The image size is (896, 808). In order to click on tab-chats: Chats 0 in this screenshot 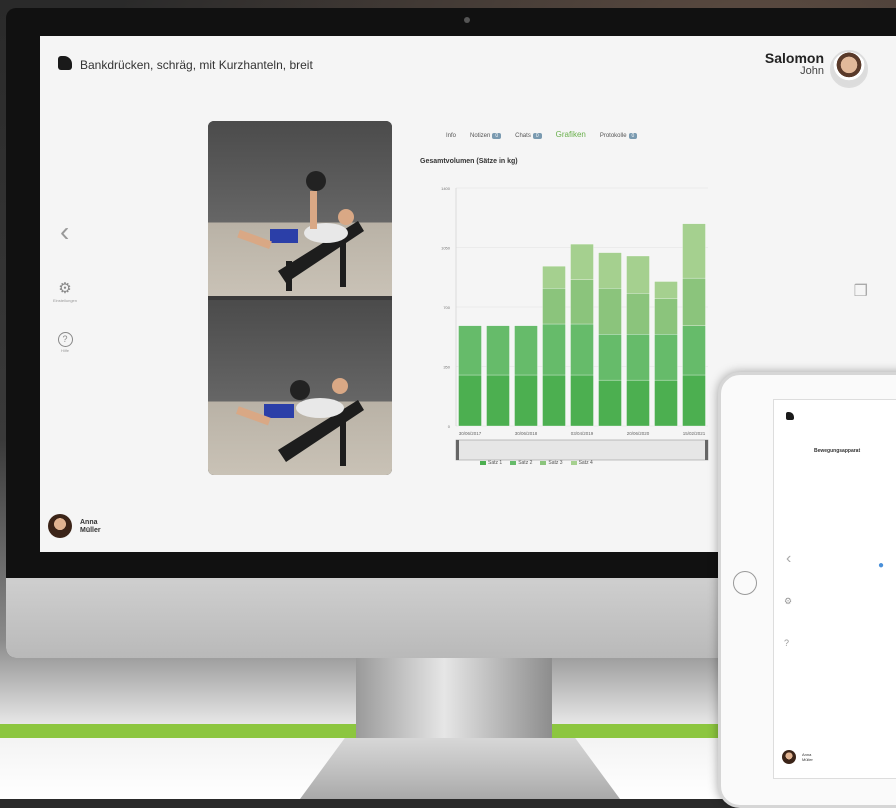, I will do `click(528, 136)`.